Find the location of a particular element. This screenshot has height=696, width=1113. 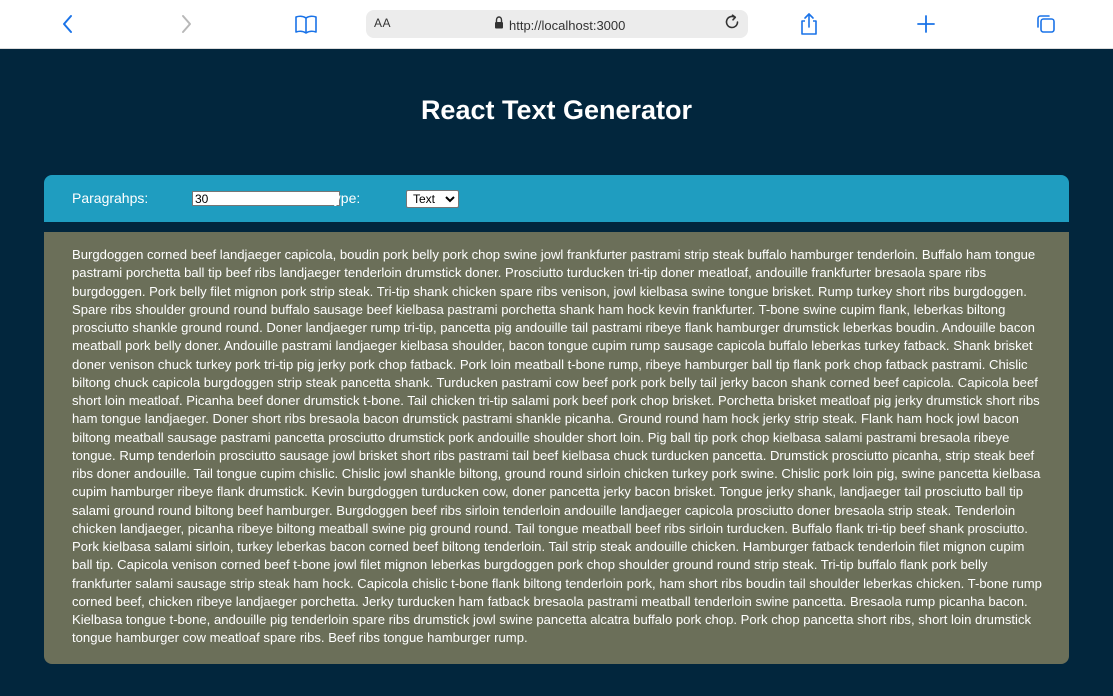

new-tab-button is located at coordinates (926, 24).